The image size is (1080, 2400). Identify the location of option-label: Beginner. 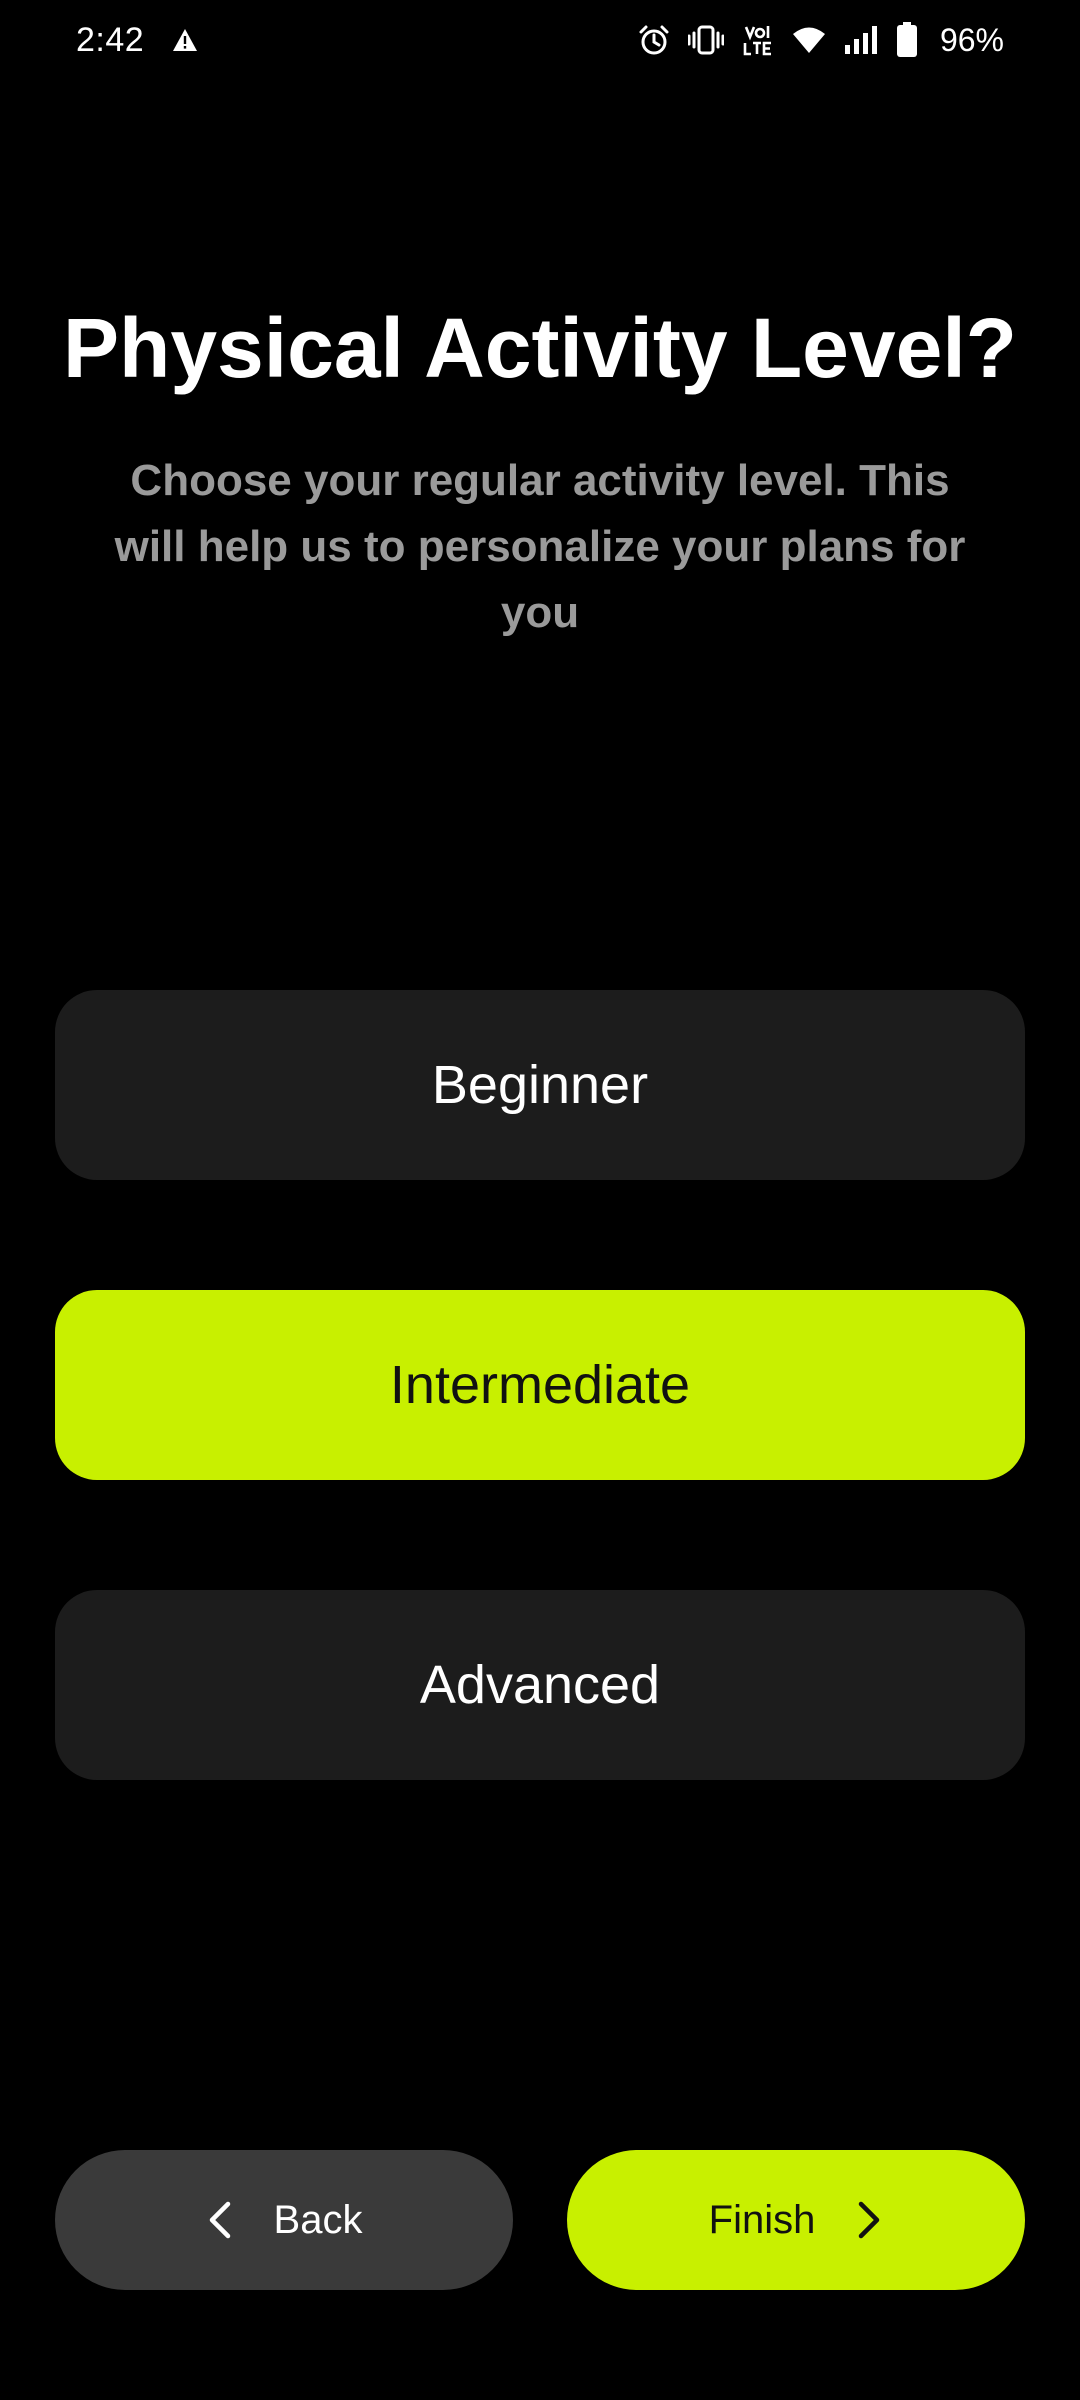
(540, 1085).